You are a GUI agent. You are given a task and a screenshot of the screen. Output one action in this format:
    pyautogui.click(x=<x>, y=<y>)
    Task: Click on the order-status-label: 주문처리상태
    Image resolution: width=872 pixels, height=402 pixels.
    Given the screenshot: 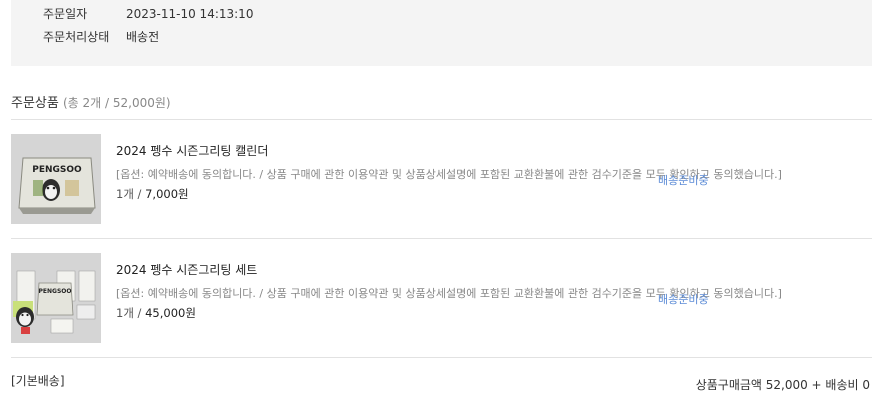 What is the action you would take?
    pyautogui.click(x=76, y=37)
    